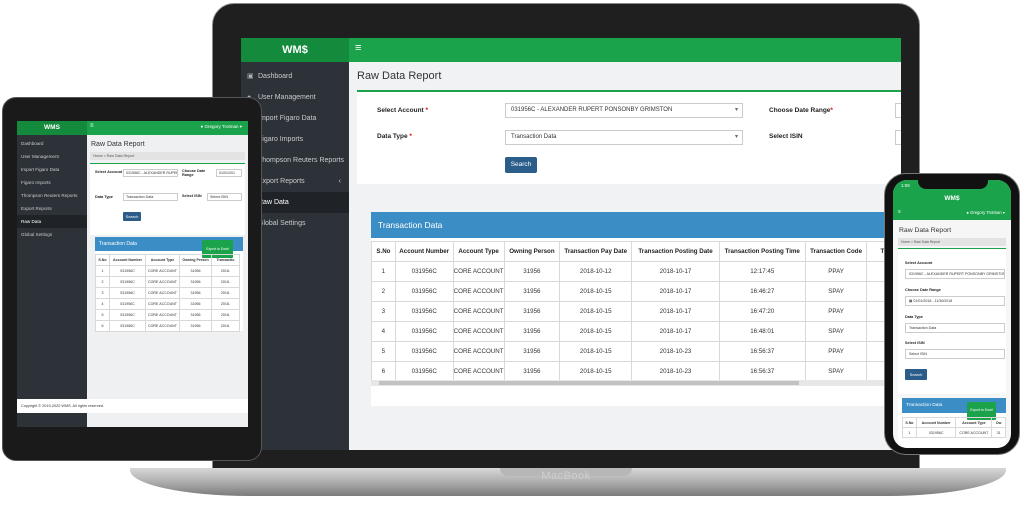  Describe the element at coordinates (150, 173) in the screenshot. I see `account-select: 031956C - ALEXANDER RUPERT PONSONBY` at that location.